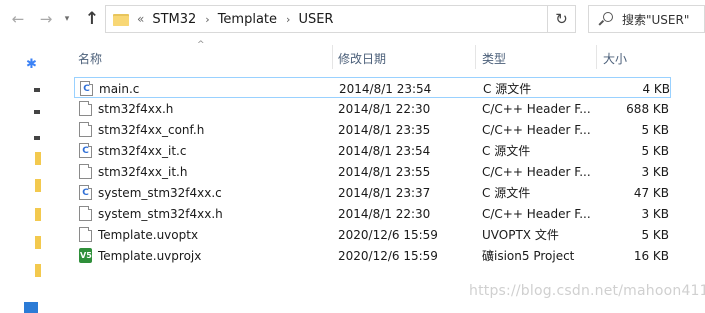 This screenshot has height=313, width=705. Describe the element at coordinates (148, 234) in the screenshot. I see `file-name: Template.uvoptx` at that location.